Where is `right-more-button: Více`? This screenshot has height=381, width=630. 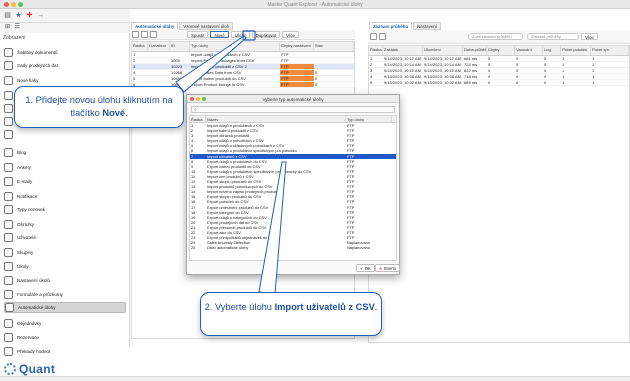
right-more-button: Více is located at coordinates (589, 36).